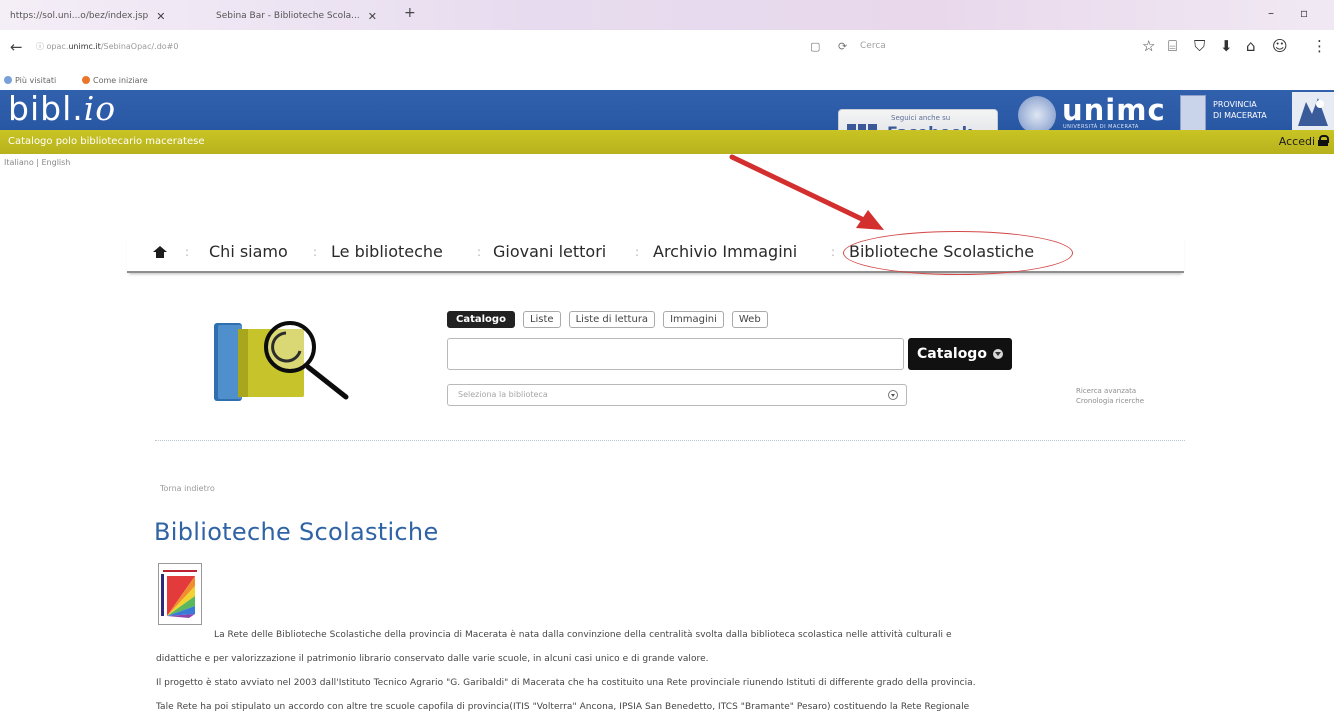 The height and width of the screenshot is (724, 1334). Describe the element at coordinates (549, 251) in the screenshot. I see `nav-item-giovani-lettori: Giovani lettori` at that location.